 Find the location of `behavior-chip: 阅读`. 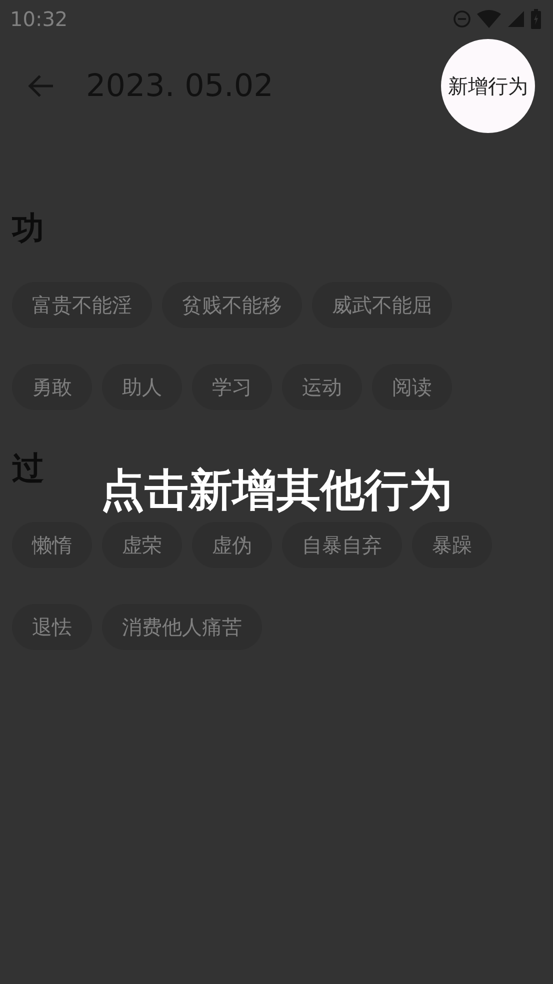

behavior-chip: 阅读 is located at coordinates (412, 387).